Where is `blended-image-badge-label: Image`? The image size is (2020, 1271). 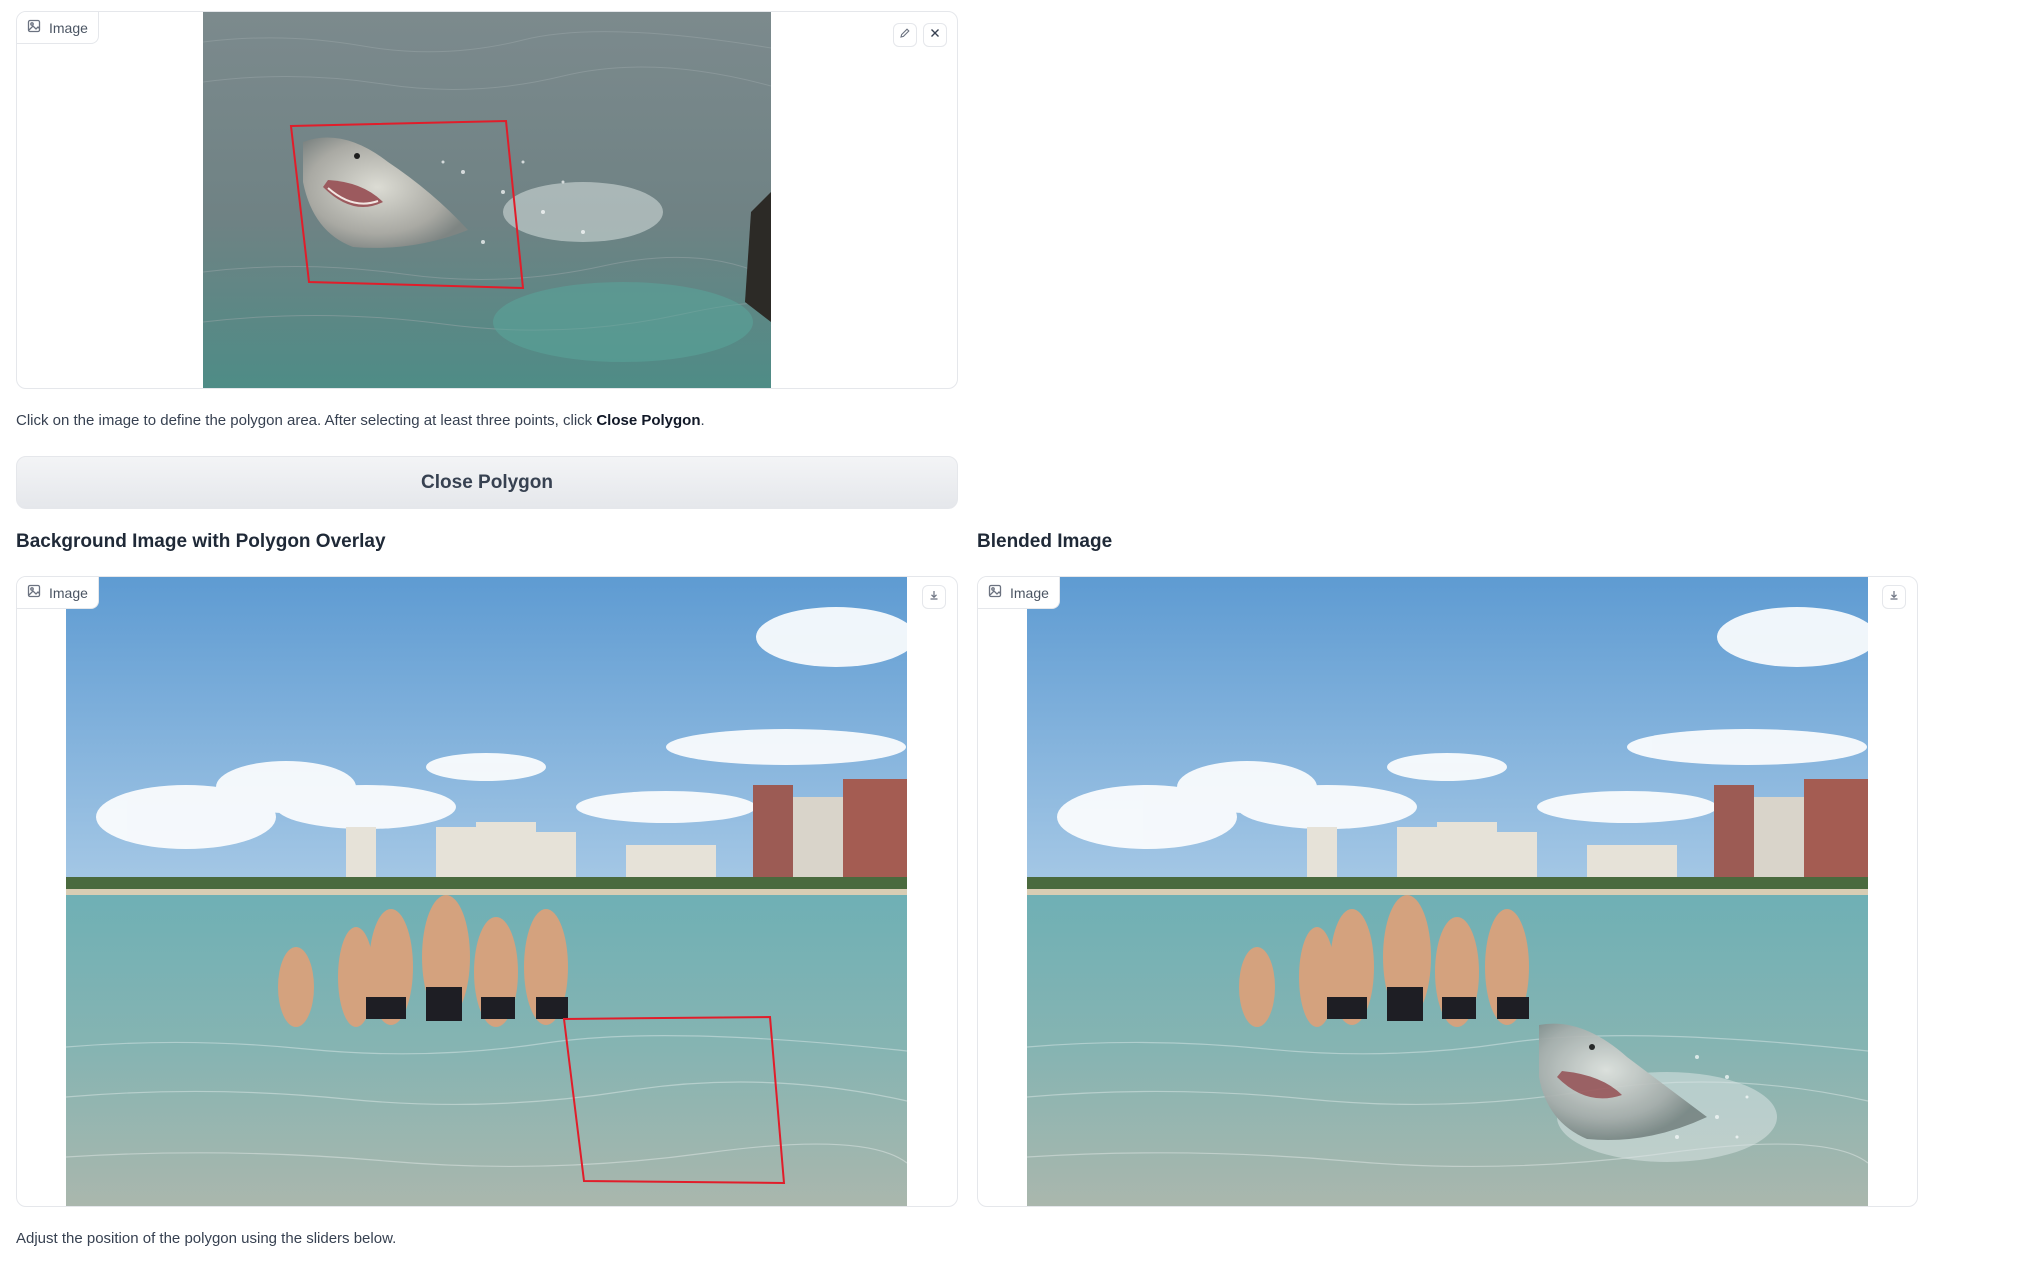
blended-image-badge-label: Image is located at coordinates (1029, 592).